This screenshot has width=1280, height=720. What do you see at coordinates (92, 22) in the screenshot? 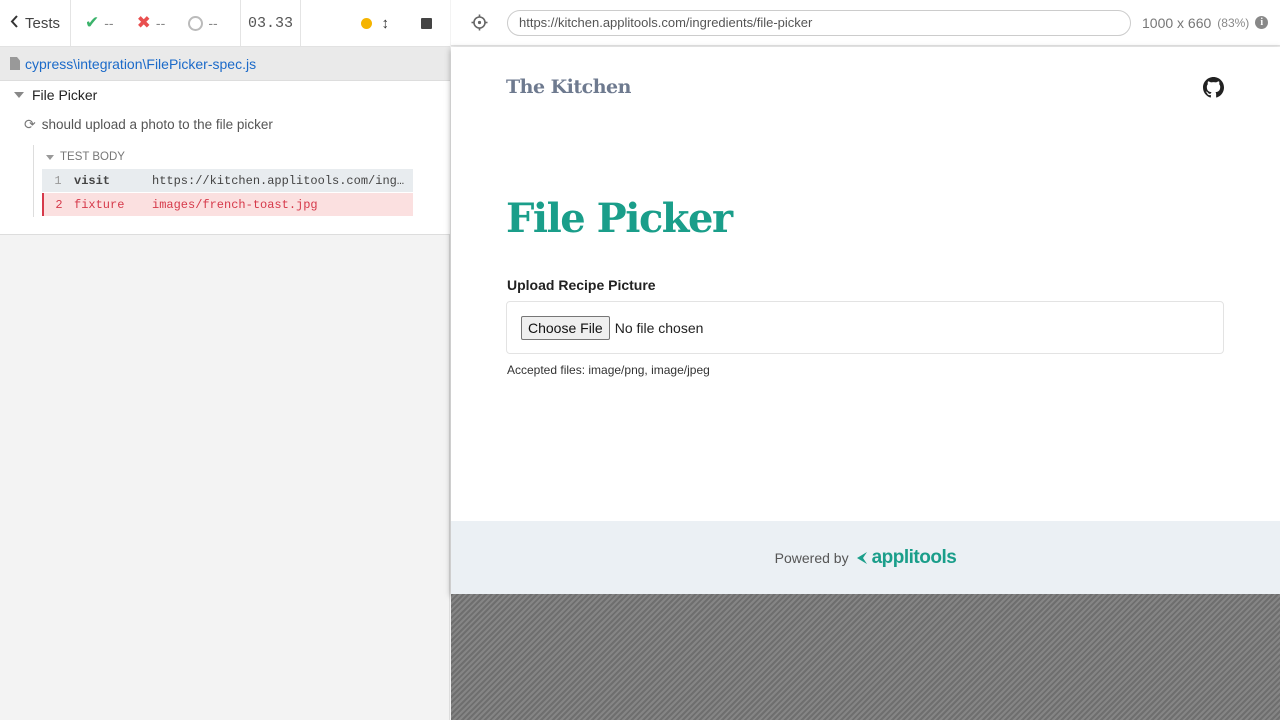
I see `check-icon: ✔` at bounding box center [92, 22].